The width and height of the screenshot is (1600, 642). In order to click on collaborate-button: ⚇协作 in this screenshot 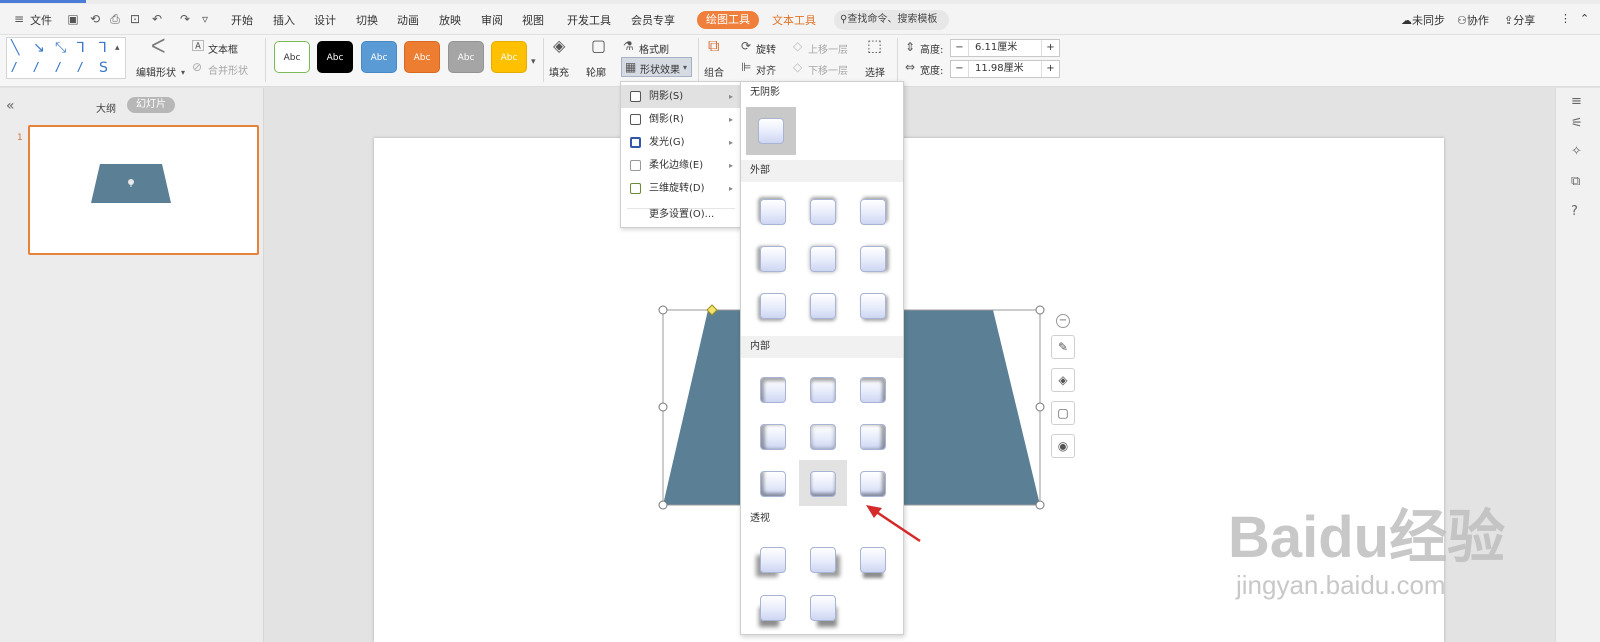, I will do `click(1473, 20)`.